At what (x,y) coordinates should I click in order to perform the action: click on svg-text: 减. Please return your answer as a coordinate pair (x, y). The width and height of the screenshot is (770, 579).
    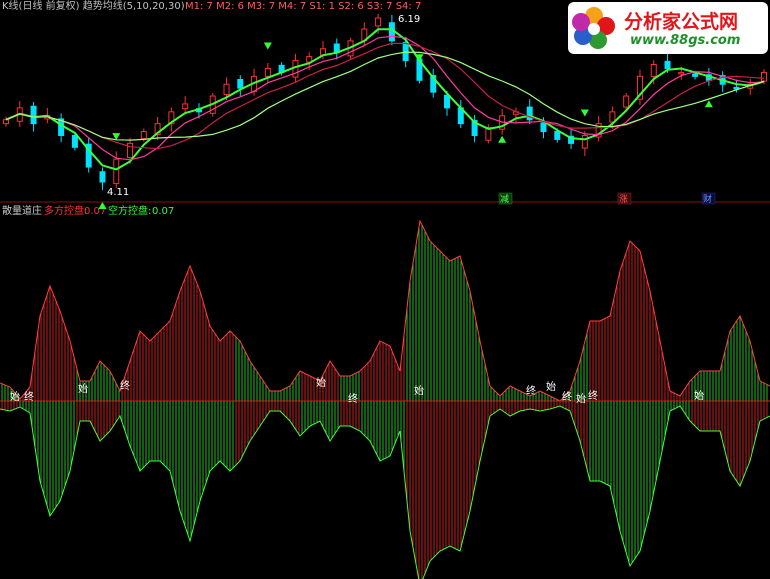
    Looking at the image, I should click on (504, 199).